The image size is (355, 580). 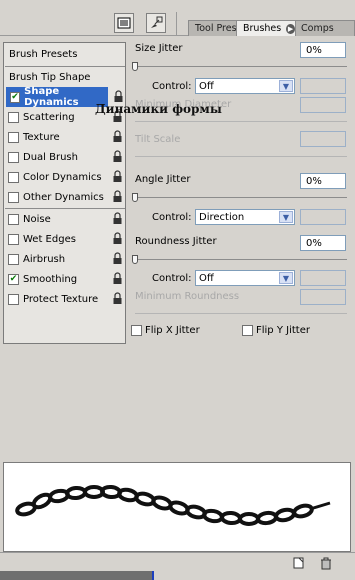 What do you see at coordinates (326, 563) in the screenshot?
I see `trash-icon` at bounding box center [326, 563].